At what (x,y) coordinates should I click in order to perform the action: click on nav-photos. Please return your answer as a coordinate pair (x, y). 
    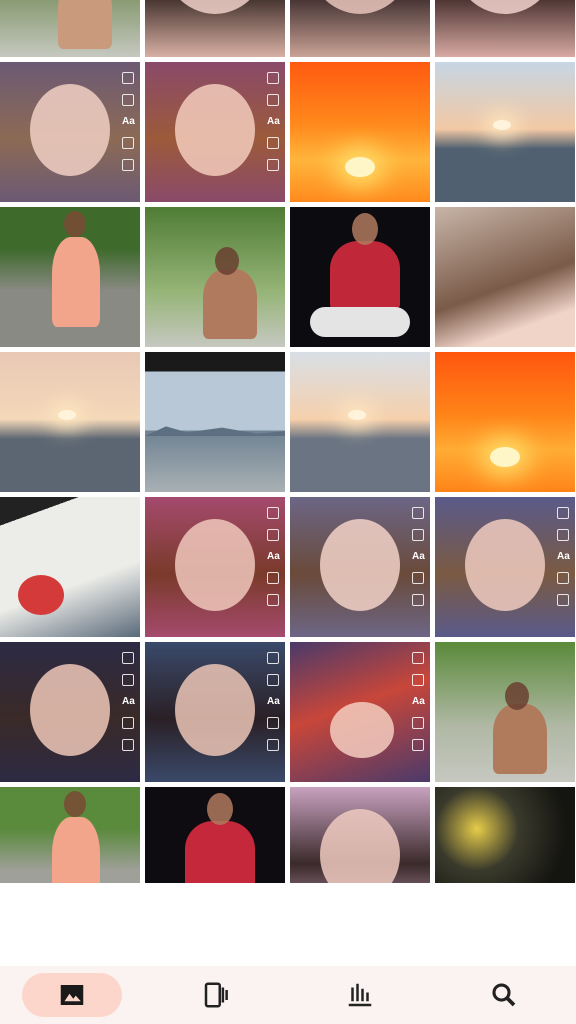
    Looking at the image, I should click on (72, 995).